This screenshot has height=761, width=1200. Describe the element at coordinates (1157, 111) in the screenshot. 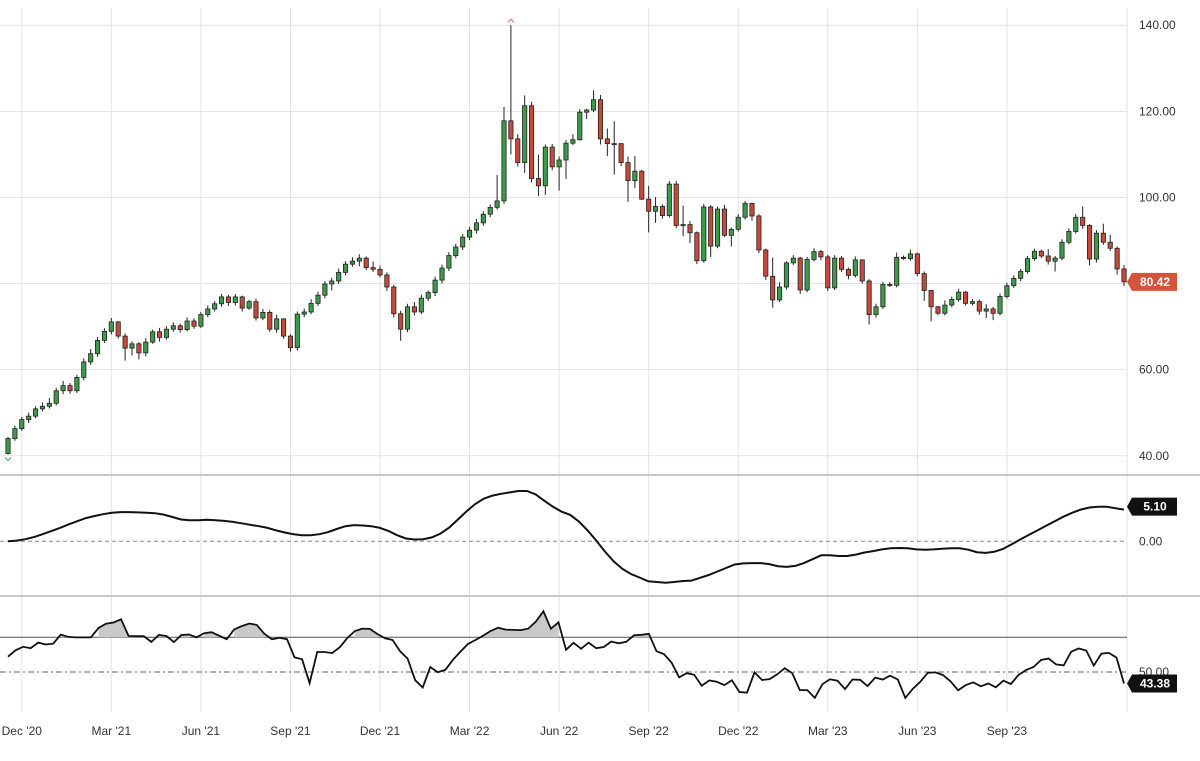

I see `price-y-tick: 120.00` at that location.